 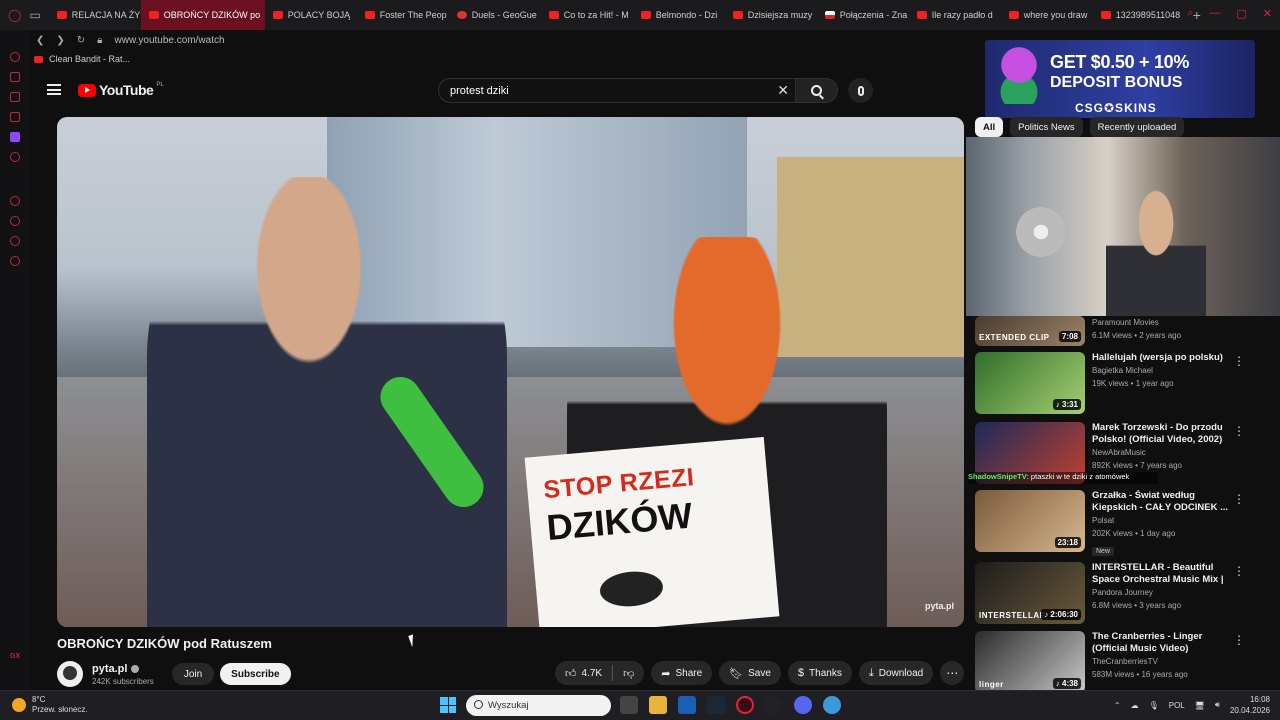 What do you see at coordinates (955, 15) in the screenshot?
I see `browser-tab: Ile razy padło d` at bounding box center [955, 15].